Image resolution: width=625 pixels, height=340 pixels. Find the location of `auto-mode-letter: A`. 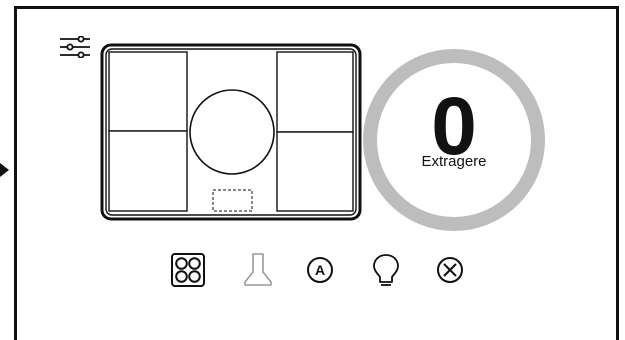

auto-mode-letter: A is located at coordinates (320, 270).